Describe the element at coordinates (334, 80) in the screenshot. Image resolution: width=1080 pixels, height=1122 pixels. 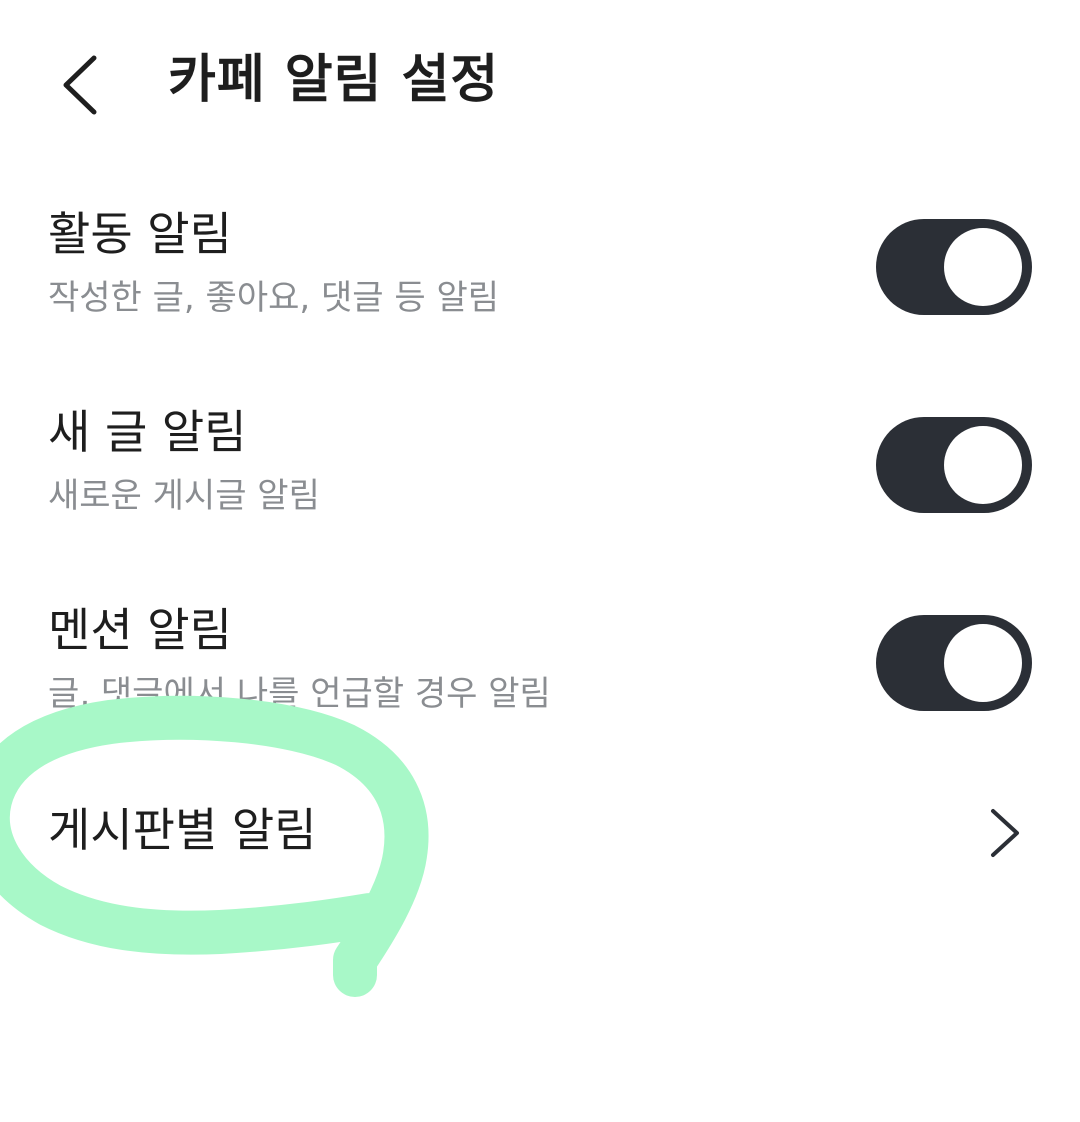
I see `page-title: 카페 알림 설정` at that location.